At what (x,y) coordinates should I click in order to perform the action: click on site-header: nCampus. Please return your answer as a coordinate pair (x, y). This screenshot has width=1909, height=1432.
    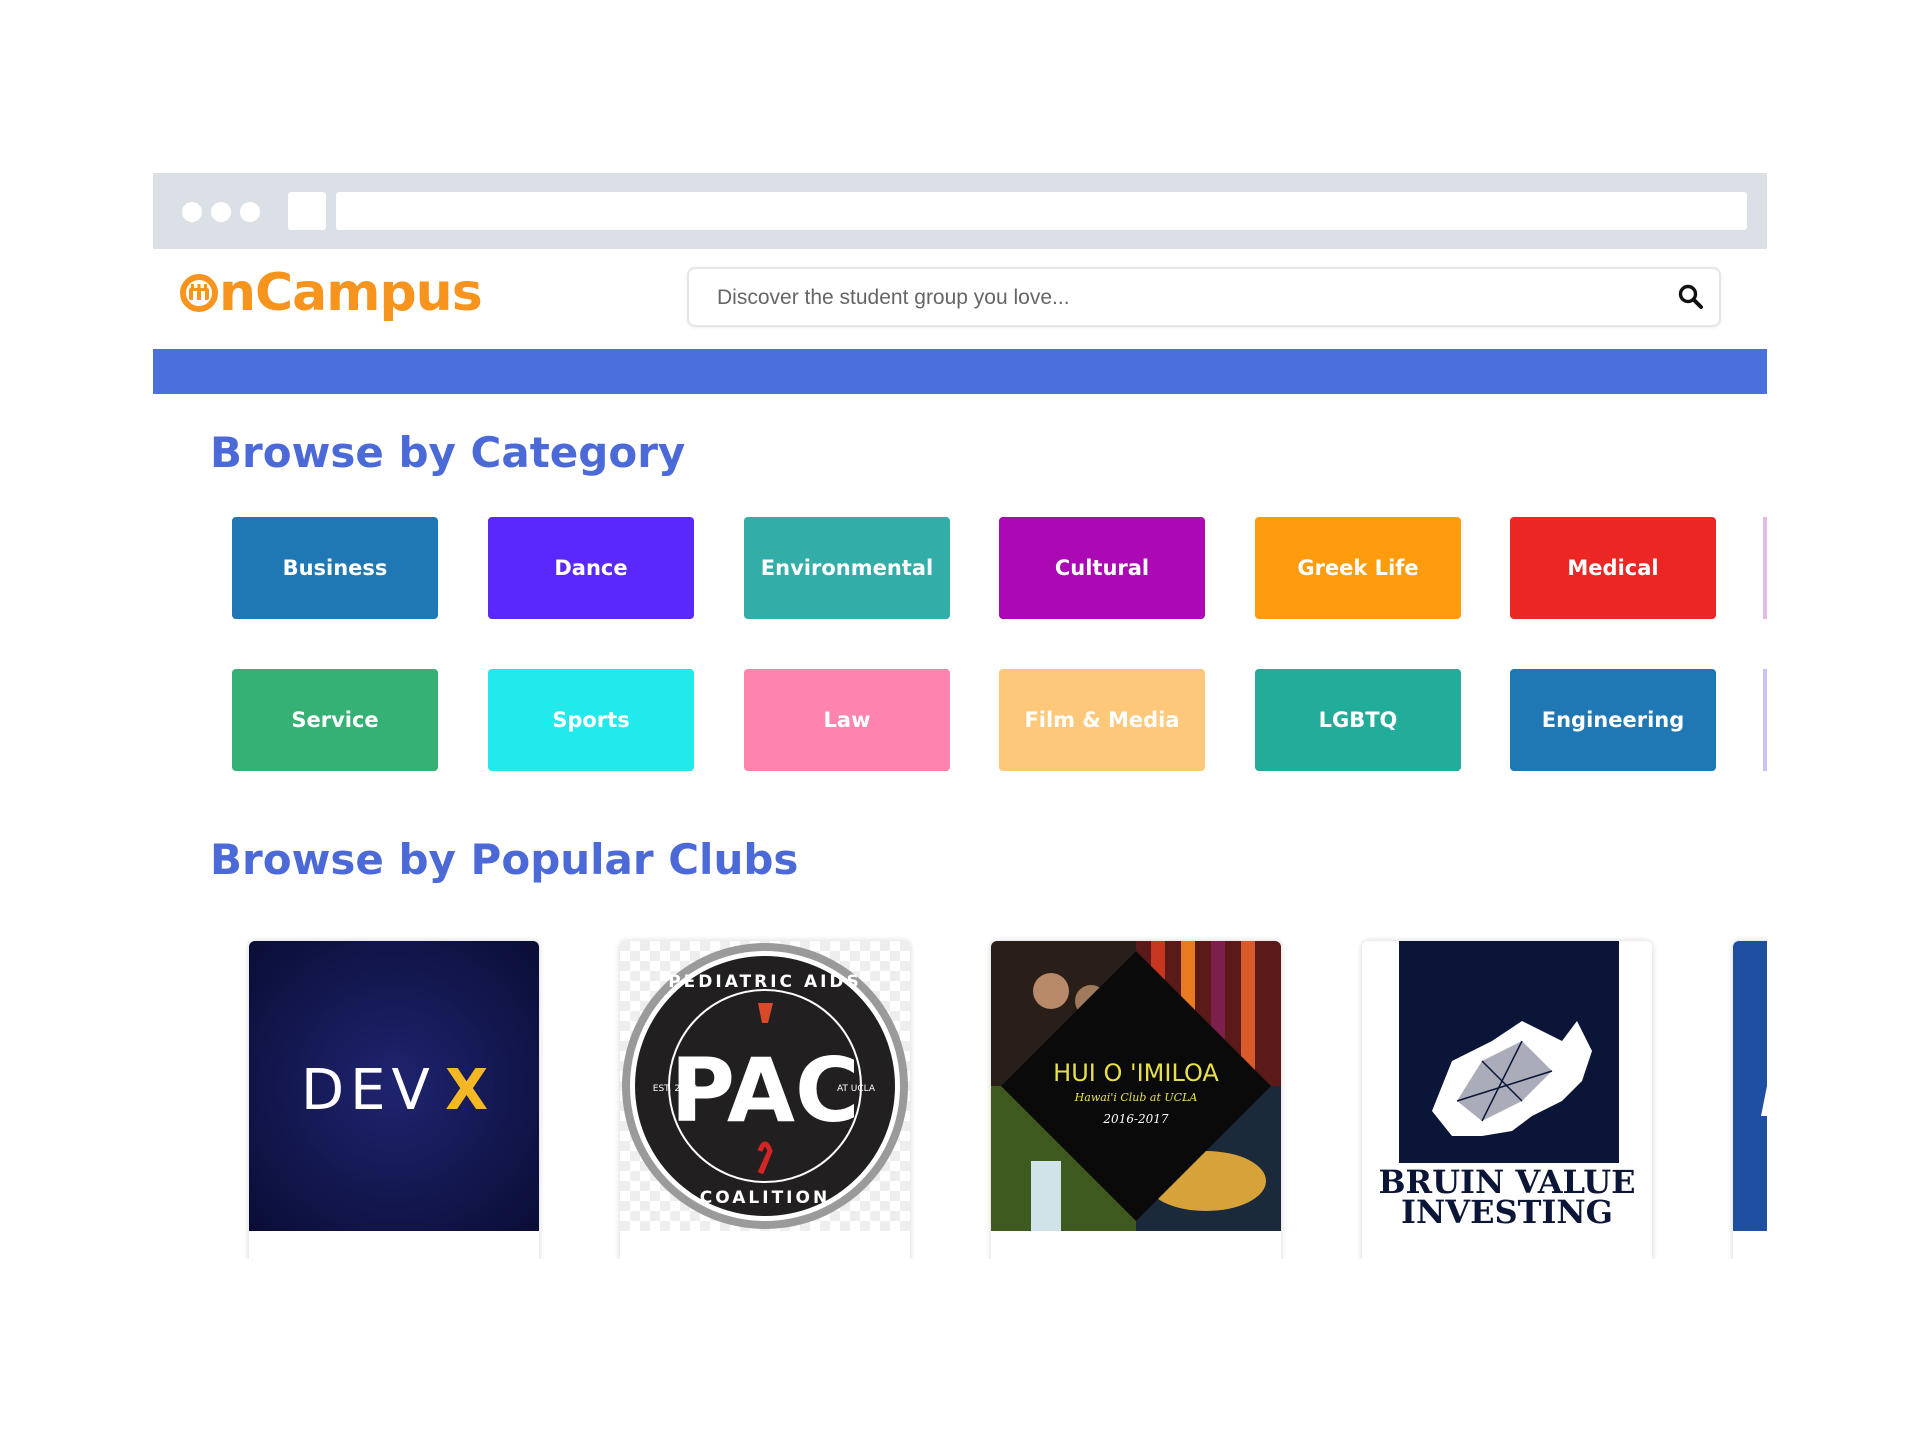
    Looking at the image, I should click on (960, 299).